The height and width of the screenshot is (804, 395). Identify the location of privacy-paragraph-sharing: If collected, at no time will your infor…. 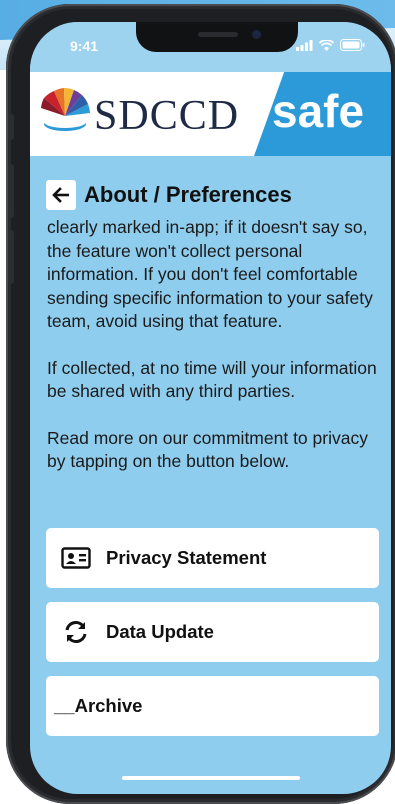
(212, 379).